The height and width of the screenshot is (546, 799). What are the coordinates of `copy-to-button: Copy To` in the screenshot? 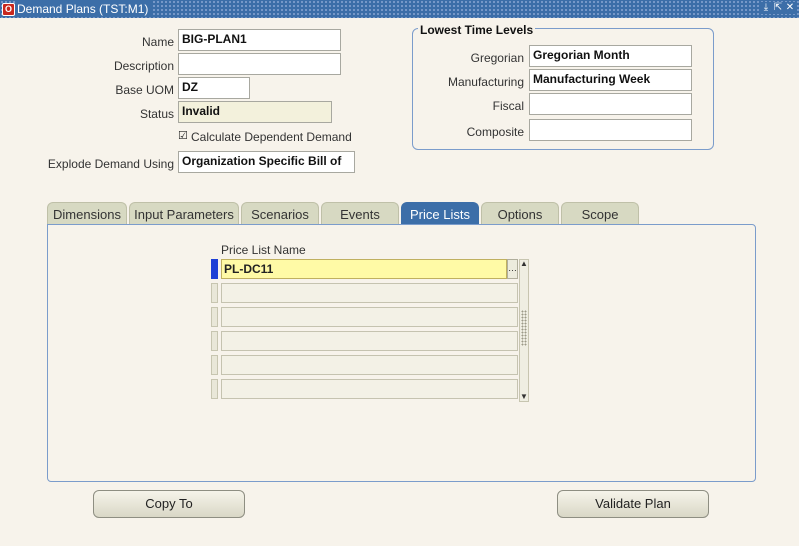 It's located at (169, 504).